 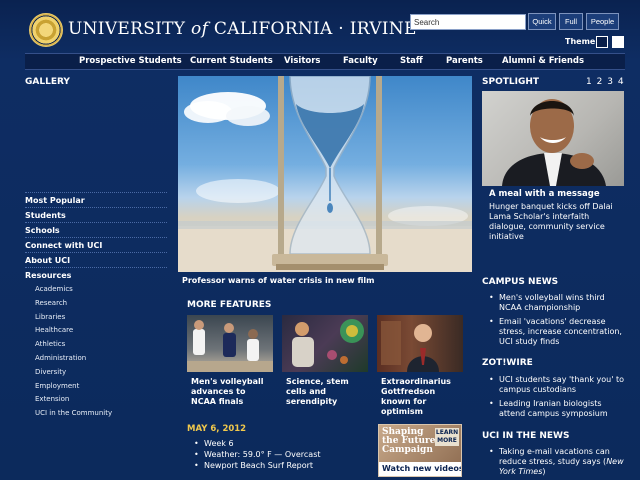 I want to click on resource-athletics: Athletics, so click(x=101, y=344).